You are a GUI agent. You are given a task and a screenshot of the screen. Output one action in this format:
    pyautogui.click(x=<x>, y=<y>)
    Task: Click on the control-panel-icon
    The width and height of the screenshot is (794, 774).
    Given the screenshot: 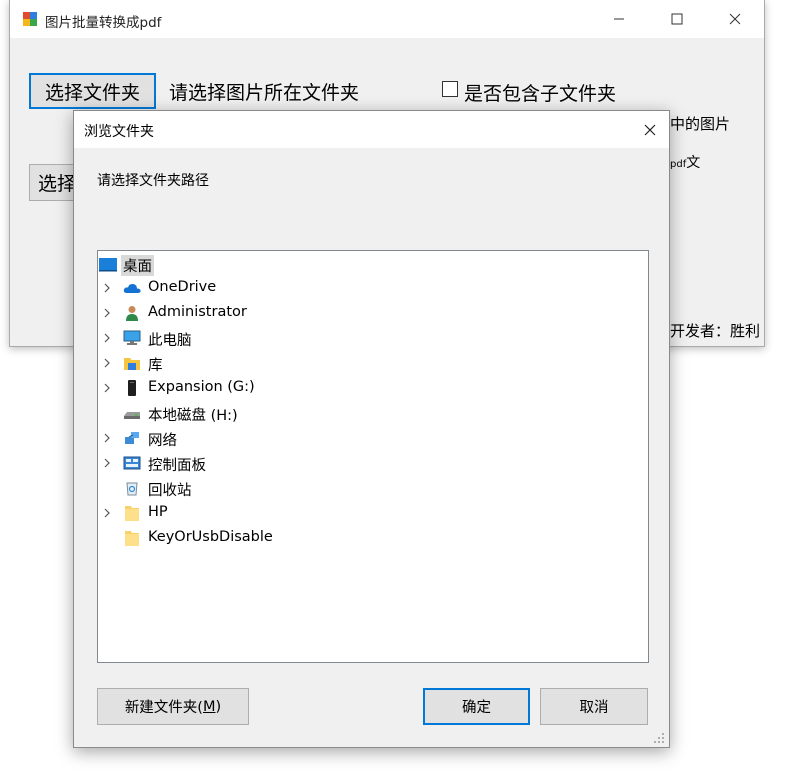 What is the action you would take?
    pyautogui.click(x=132, y=463)
    